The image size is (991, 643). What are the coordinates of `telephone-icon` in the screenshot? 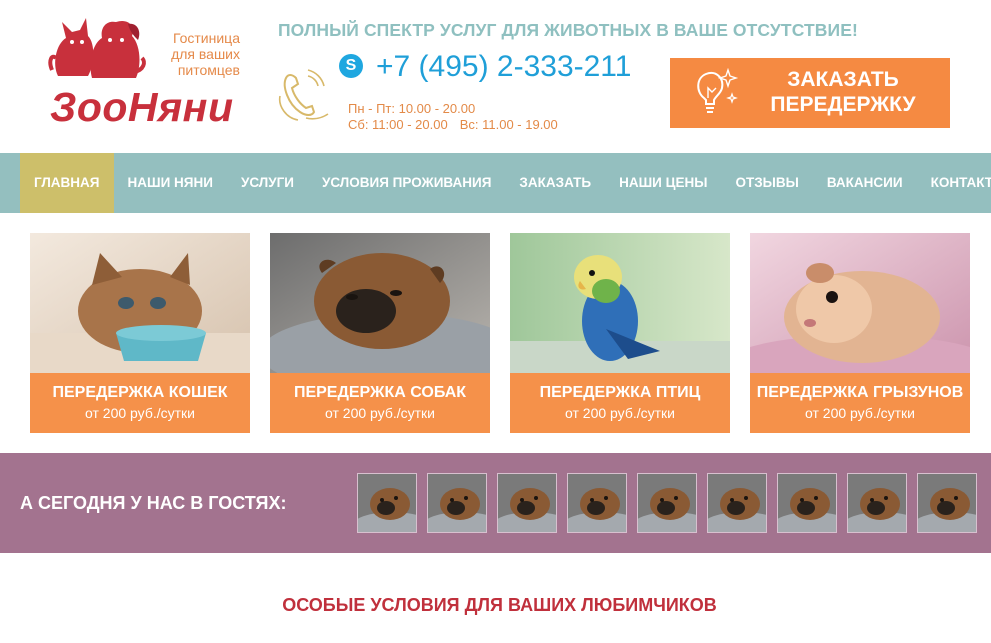 It's located at (303, 95).